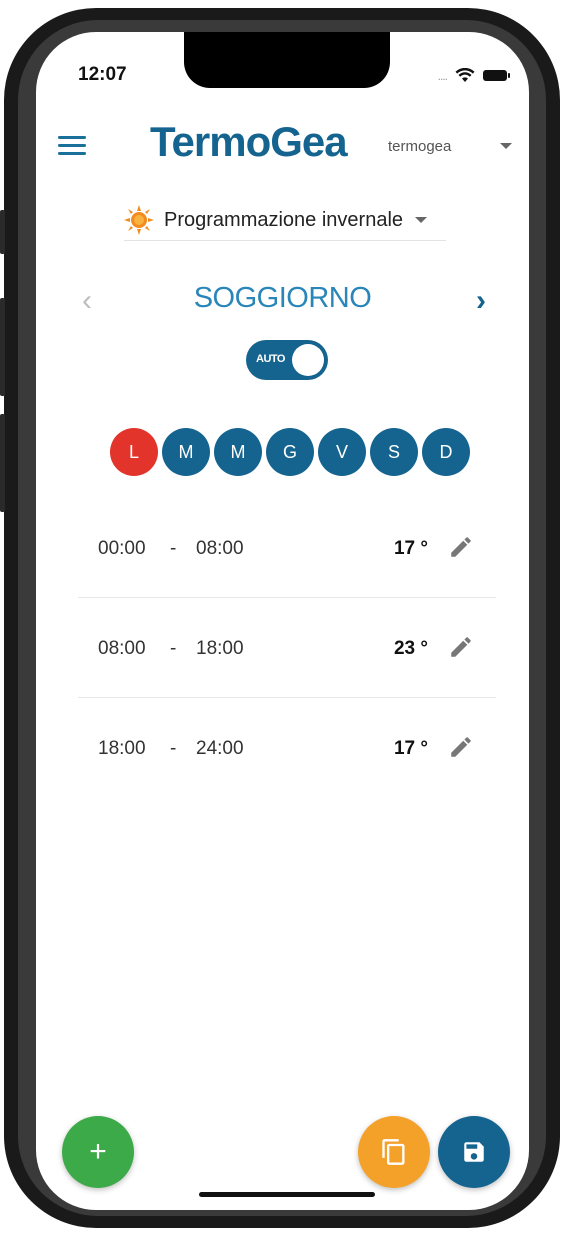 The height and width of the screenshot is (1236, 565). What do you see at coordinates (134, 452) in the screenshot?
I see `day-monday: L` at bounding box center [134, 452].